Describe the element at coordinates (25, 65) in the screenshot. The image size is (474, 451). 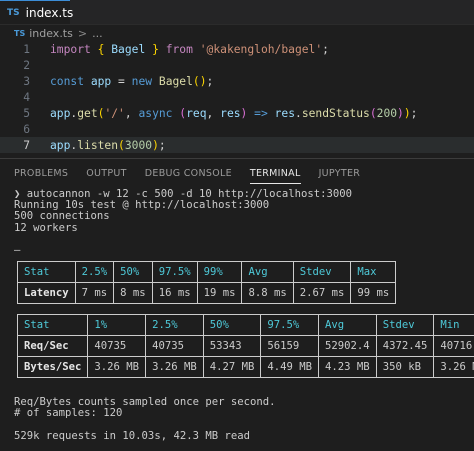
I see `line-number: 2` at that location.